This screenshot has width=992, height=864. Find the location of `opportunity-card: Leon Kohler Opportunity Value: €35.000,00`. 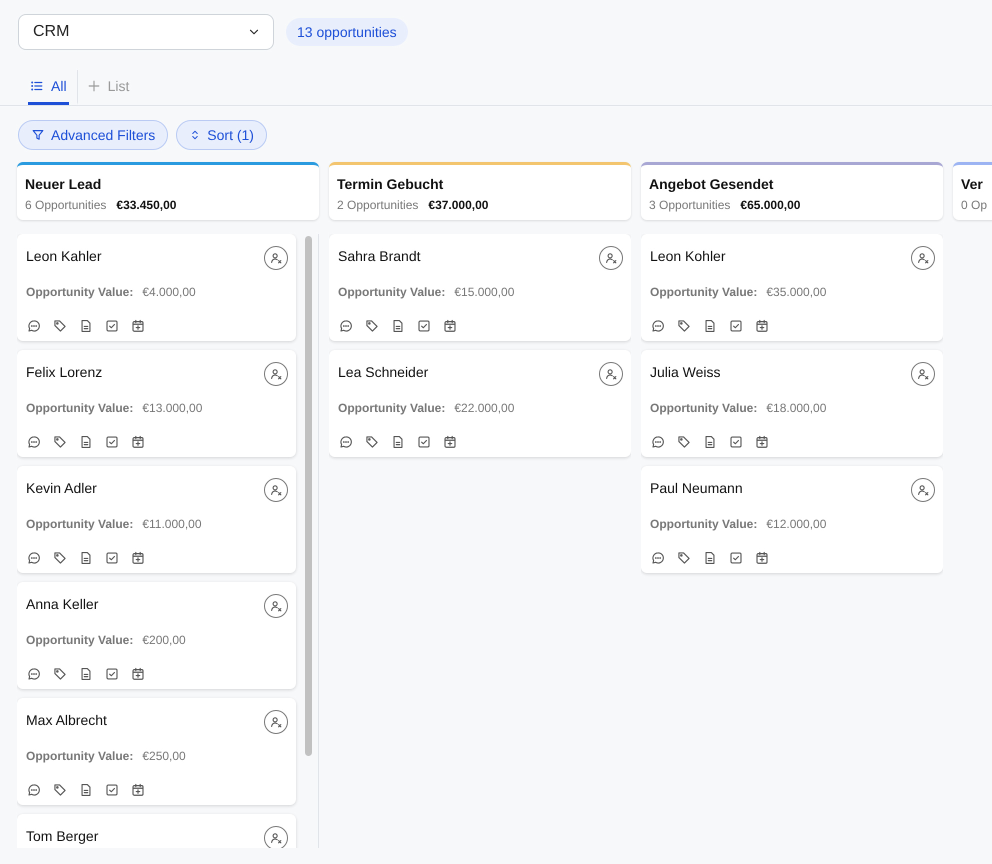

opportunity-card: Leon Kohler Opportunity Value: €35.000,00 is located at coordinates (792, 287).